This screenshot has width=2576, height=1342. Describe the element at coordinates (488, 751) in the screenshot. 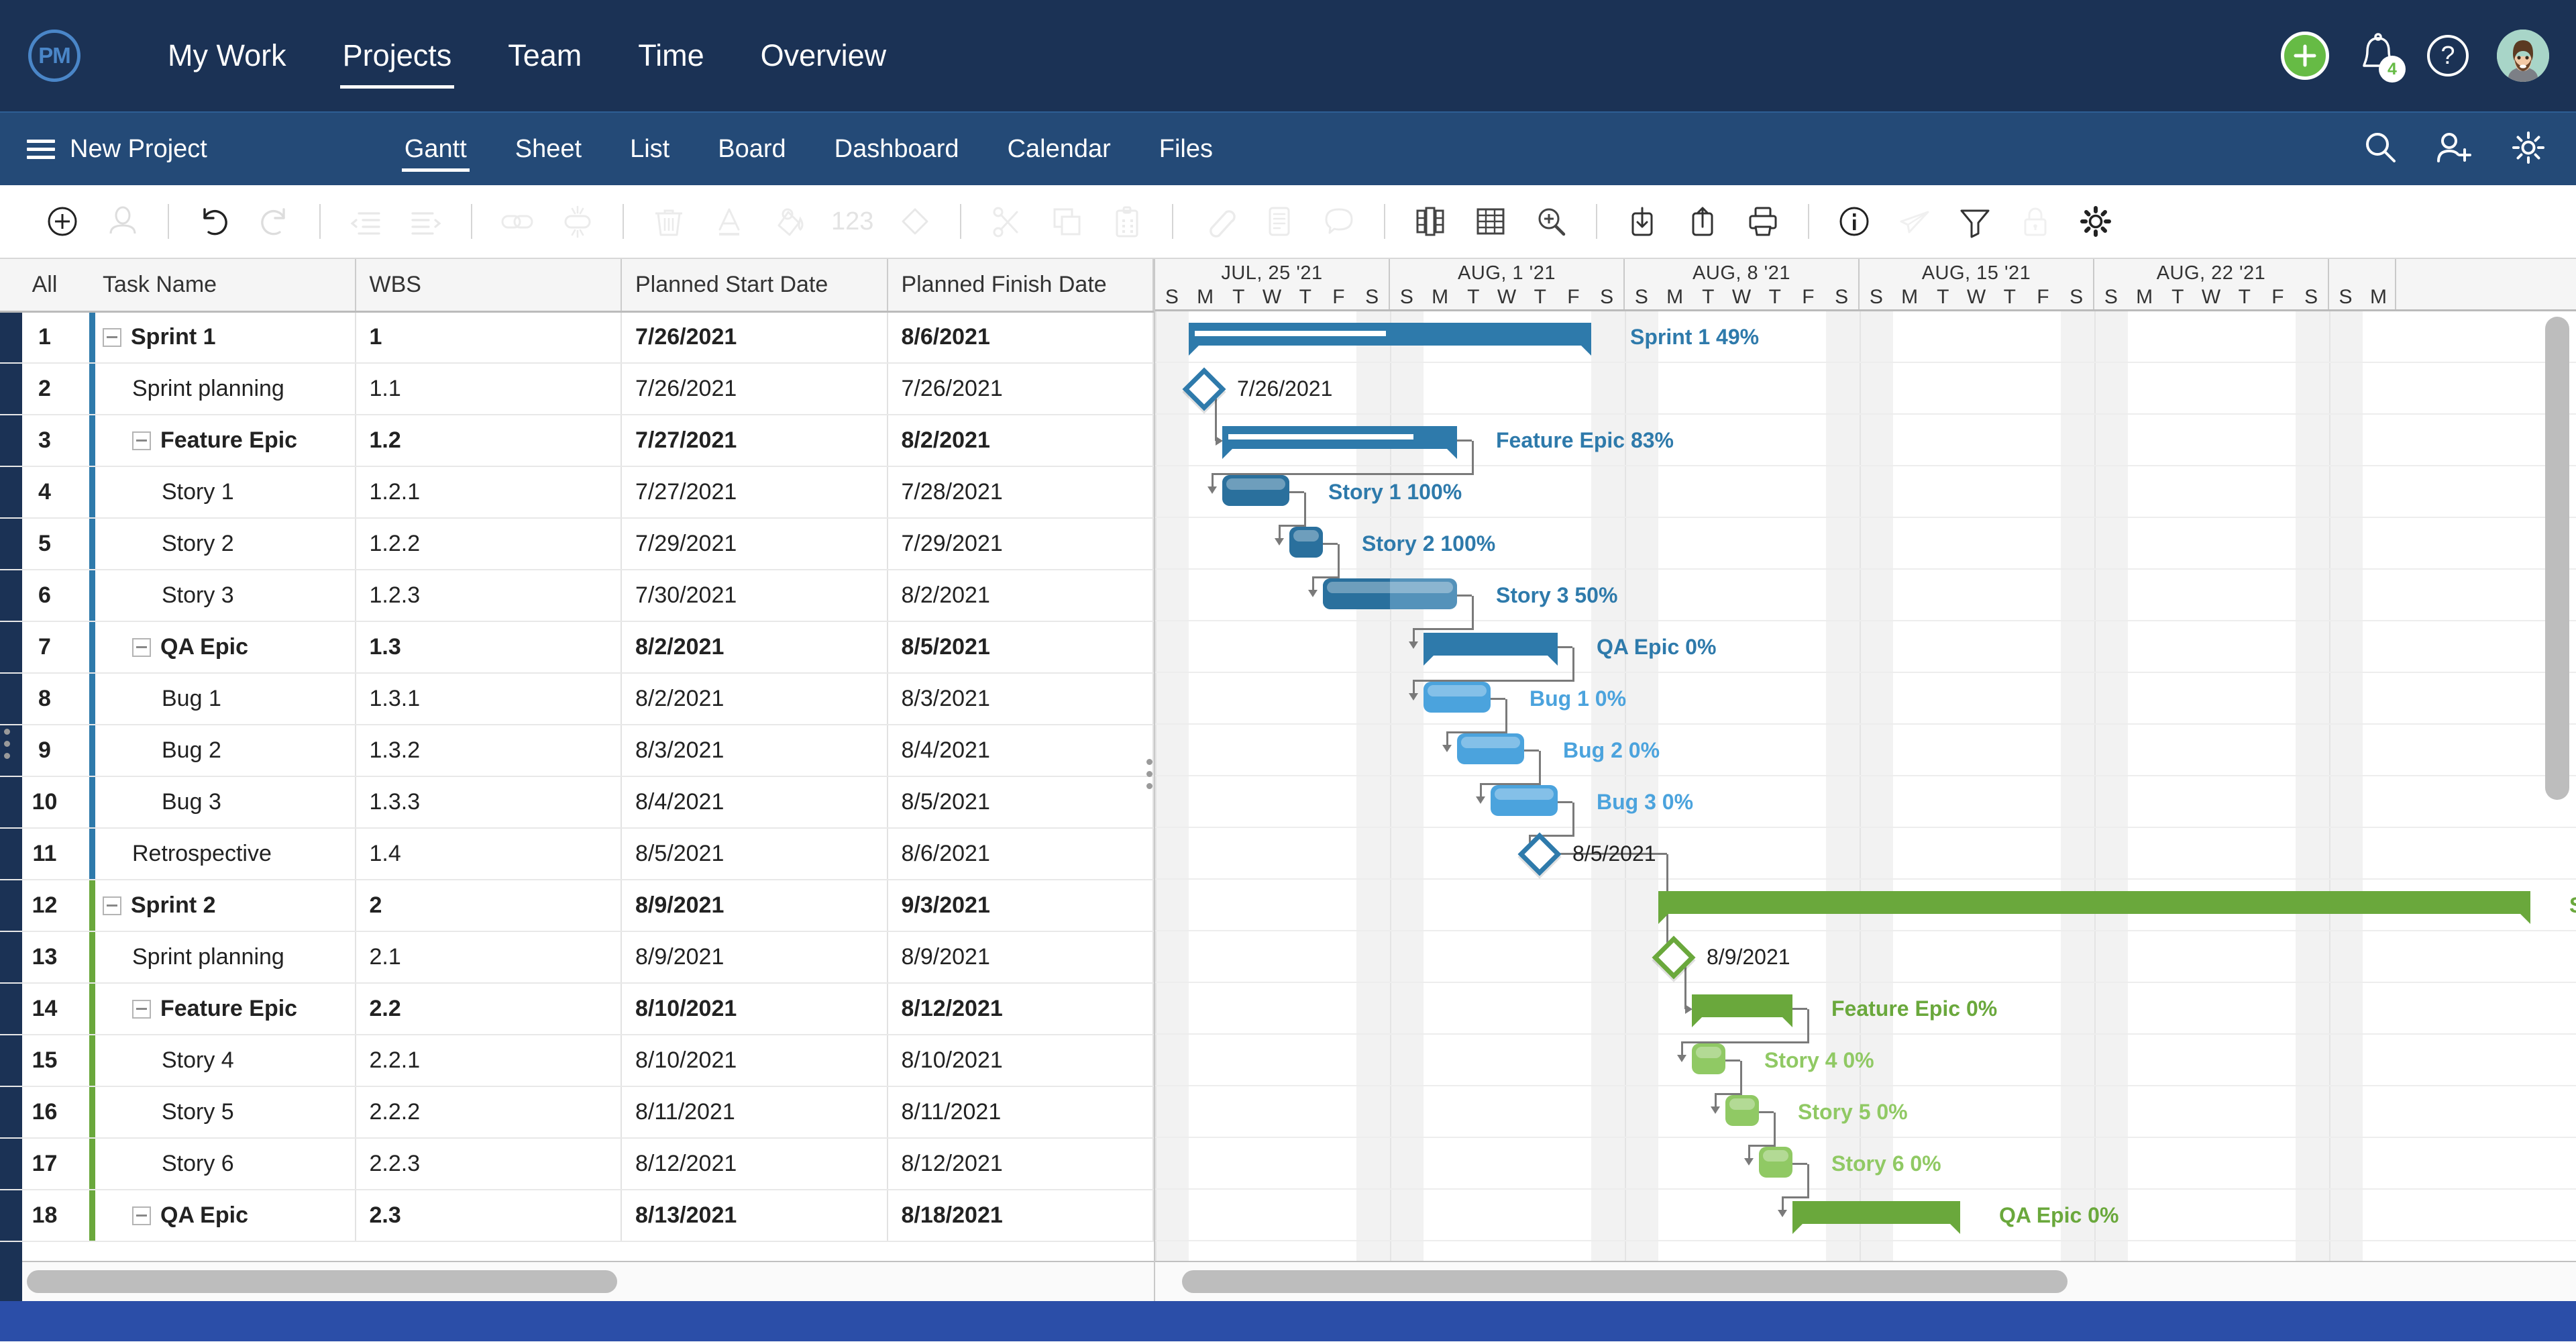

I see `cell-wbs: 1.3.2` at that location.